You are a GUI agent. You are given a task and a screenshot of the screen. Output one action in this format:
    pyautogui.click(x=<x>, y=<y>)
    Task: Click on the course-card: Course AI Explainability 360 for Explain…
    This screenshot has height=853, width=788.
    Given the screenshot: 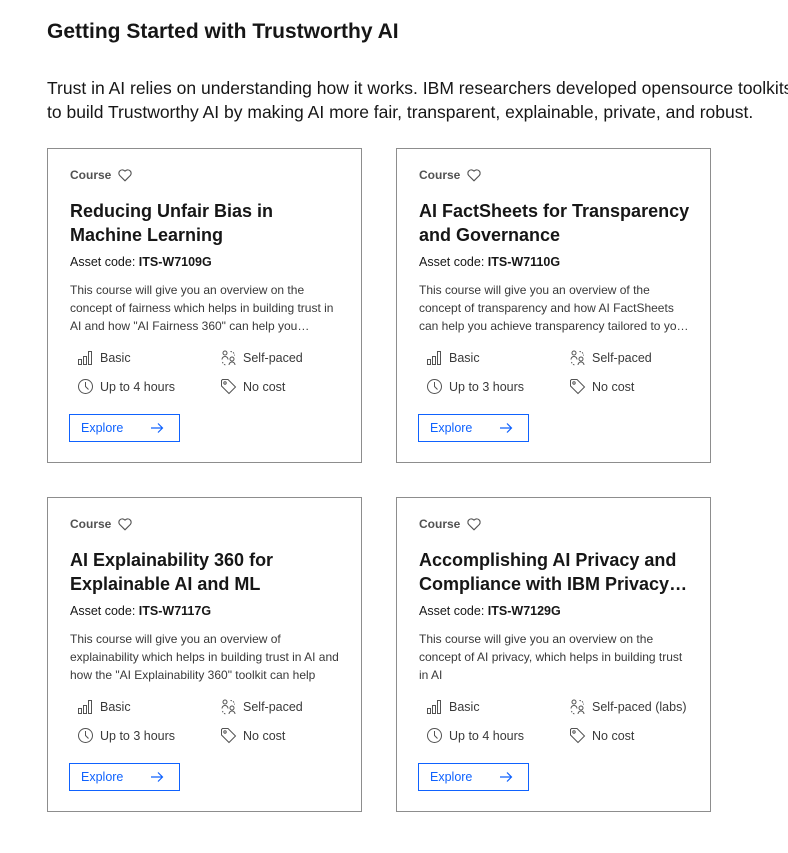 What is the action you would take?
    pyautogui.click(x=204, y=654)
    